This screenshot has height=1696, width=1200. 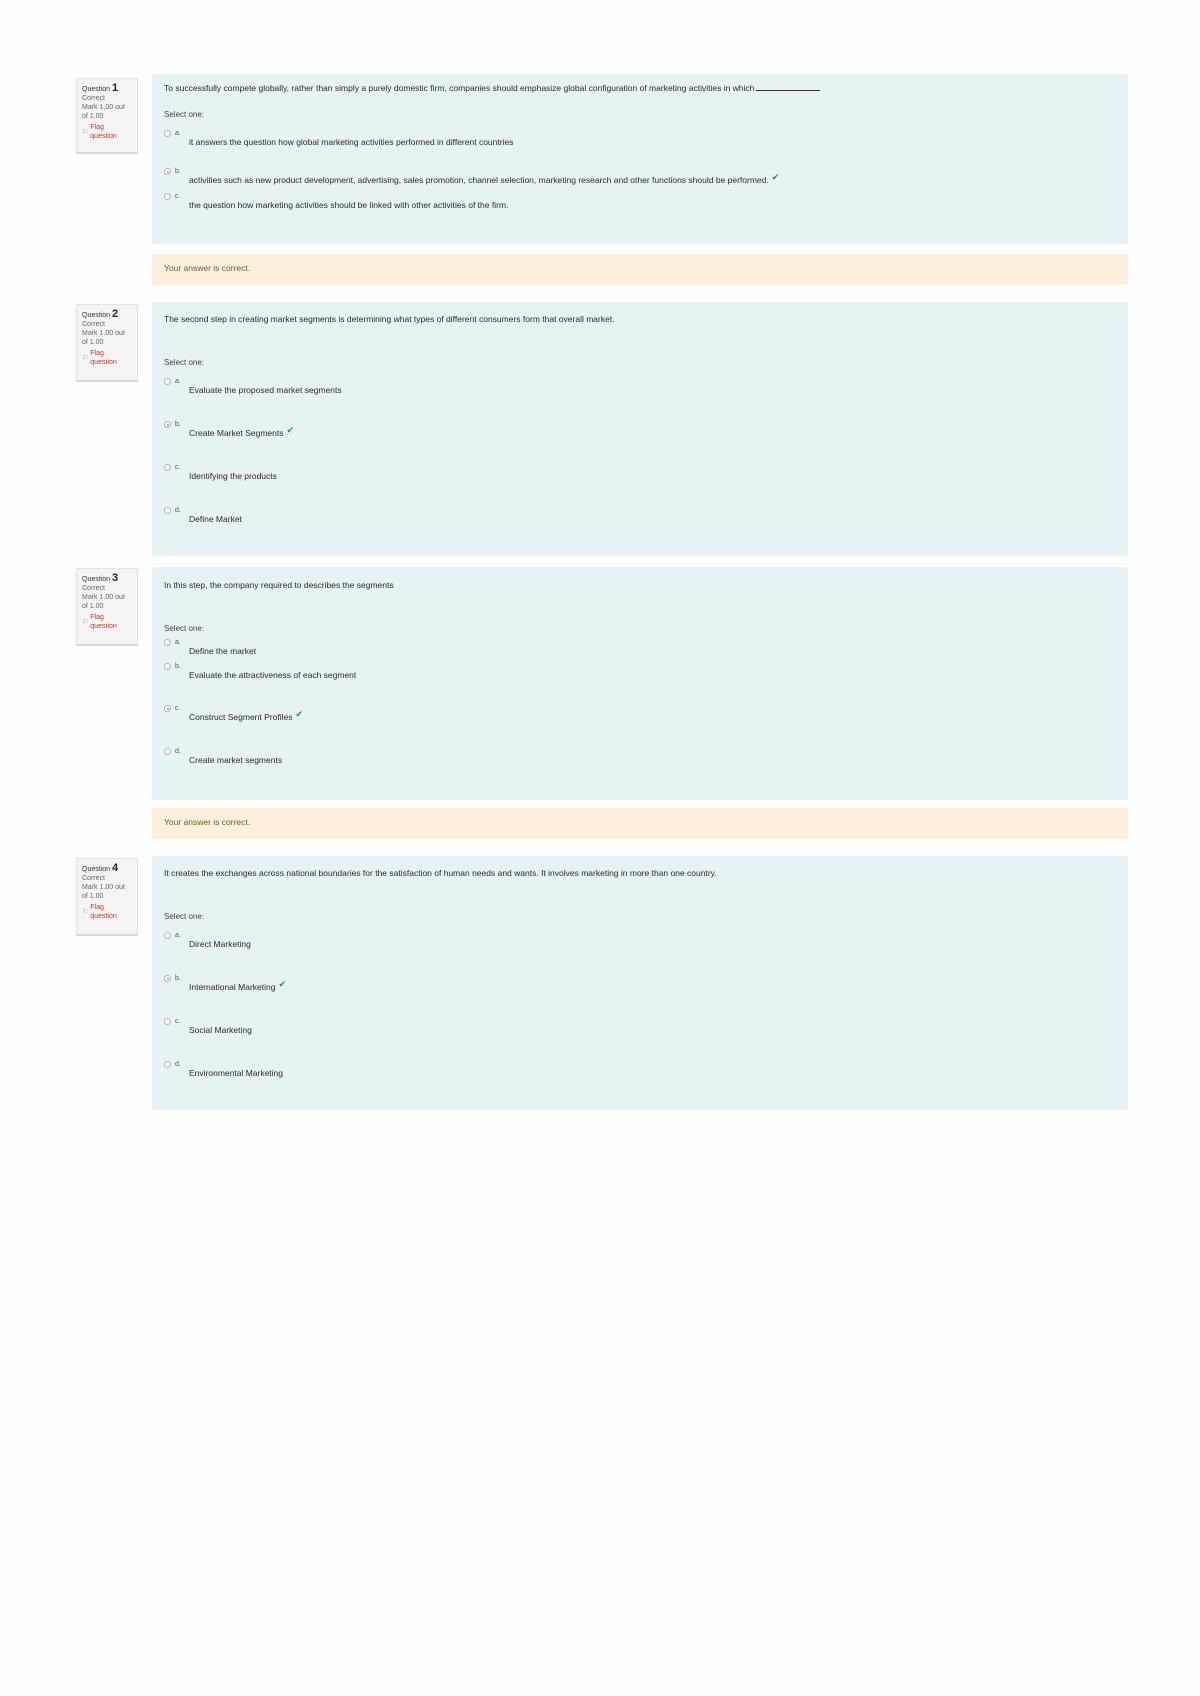 I want to click on question-number: 1, so click(x=115, y=88).